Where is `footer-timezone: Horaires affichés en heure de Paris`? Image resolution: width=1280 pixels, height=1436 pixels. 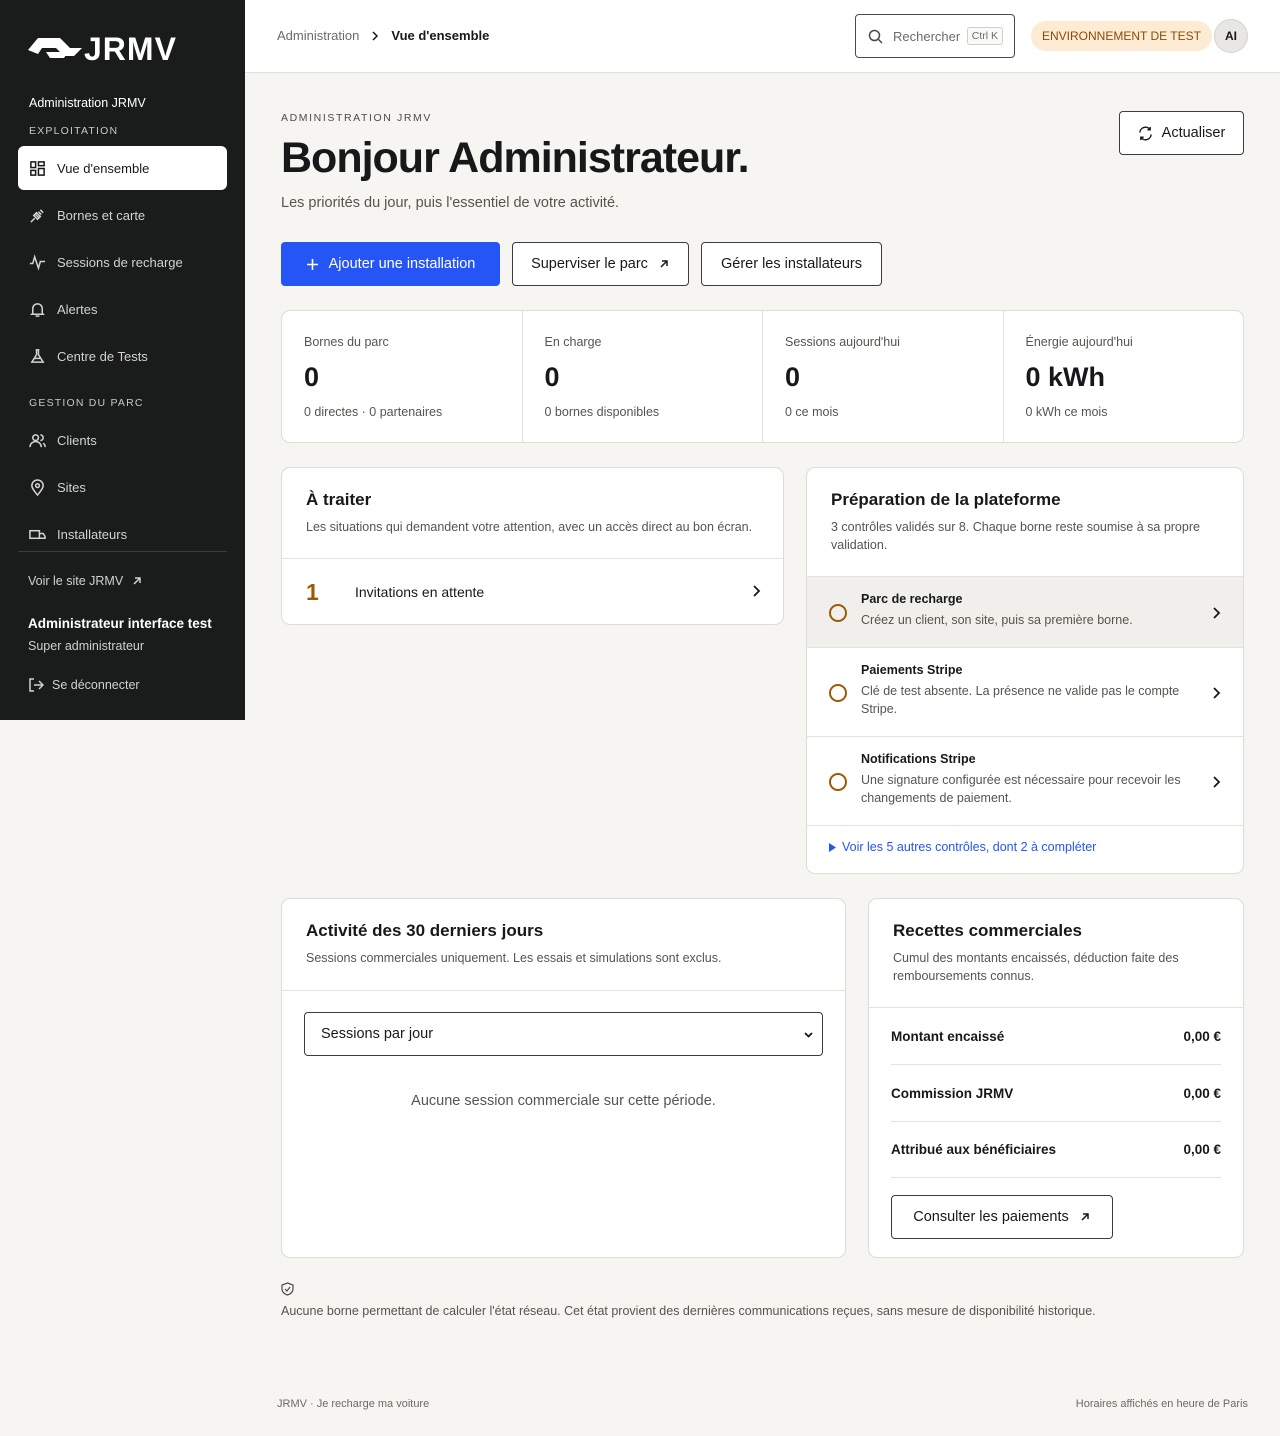
footer-timezone: Horaires affichés en heure de Paris is located at coordinates (1161, 1404).